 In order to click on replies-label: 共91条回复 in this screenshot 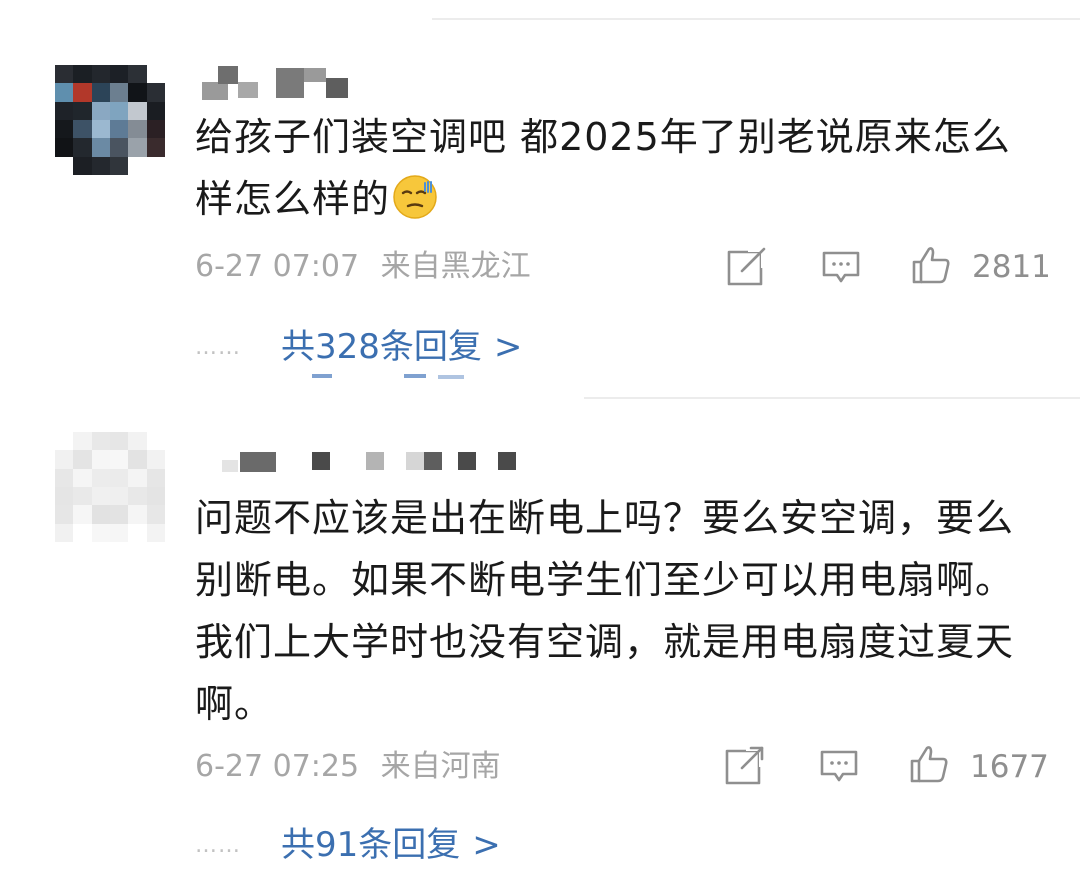, I will do `click(371, 845)`.